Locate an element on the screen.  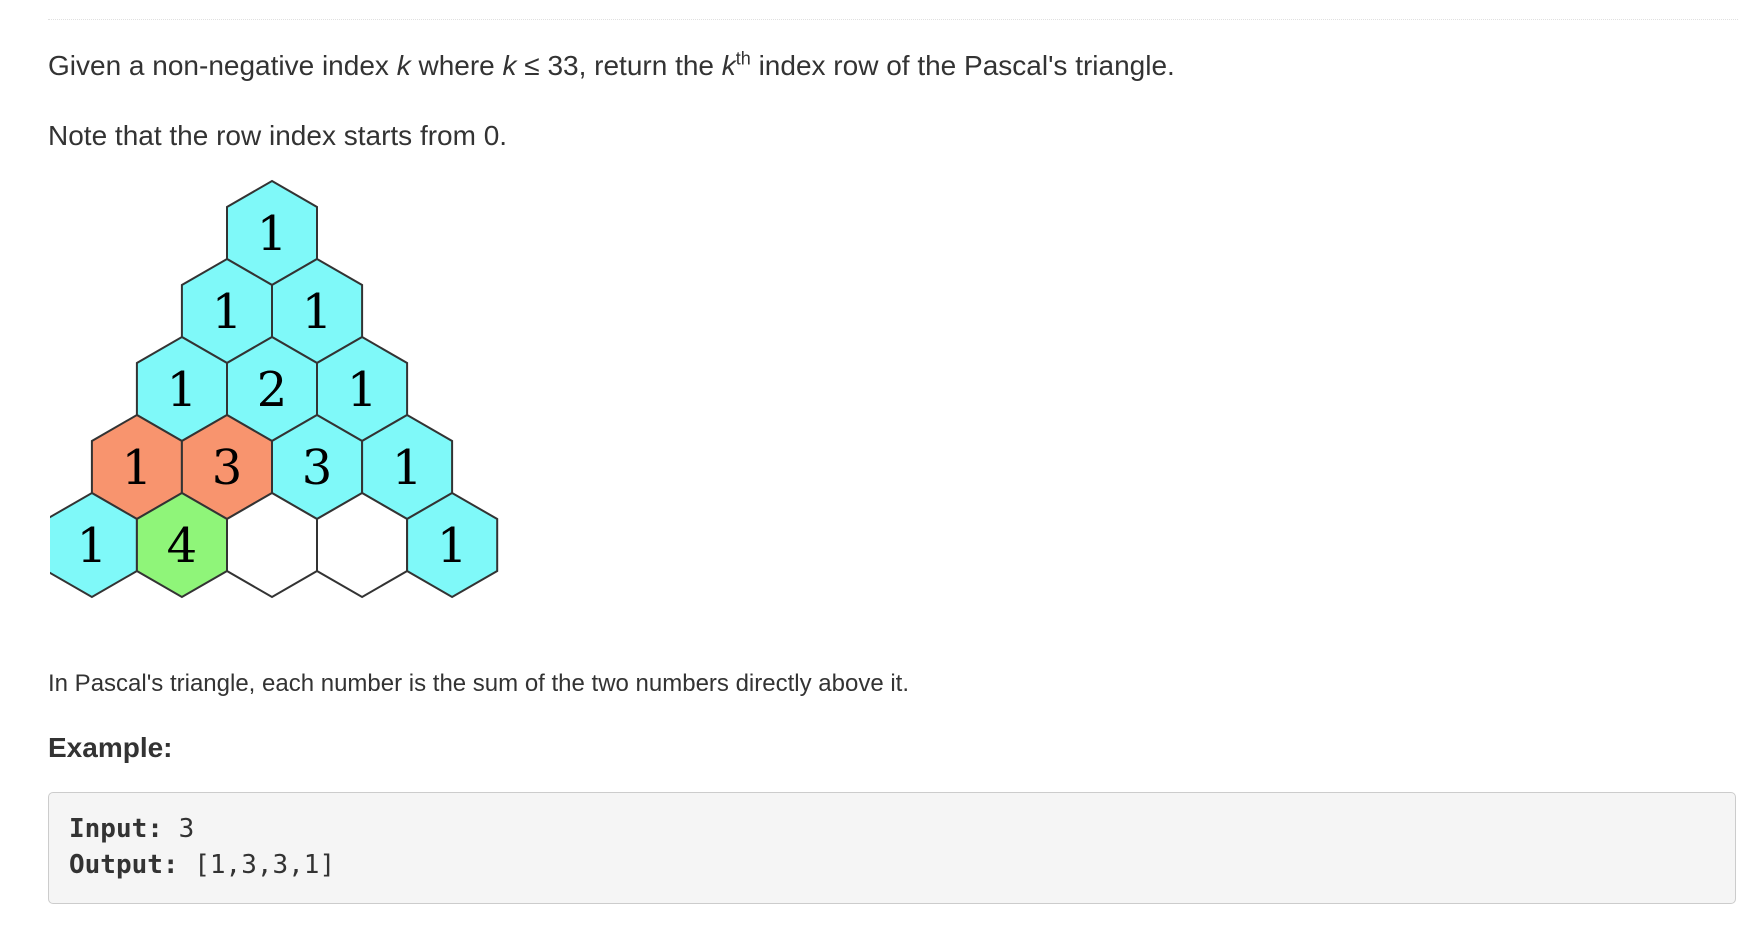
triangle-cell-label: 2 is located at coordinates (272, 390).